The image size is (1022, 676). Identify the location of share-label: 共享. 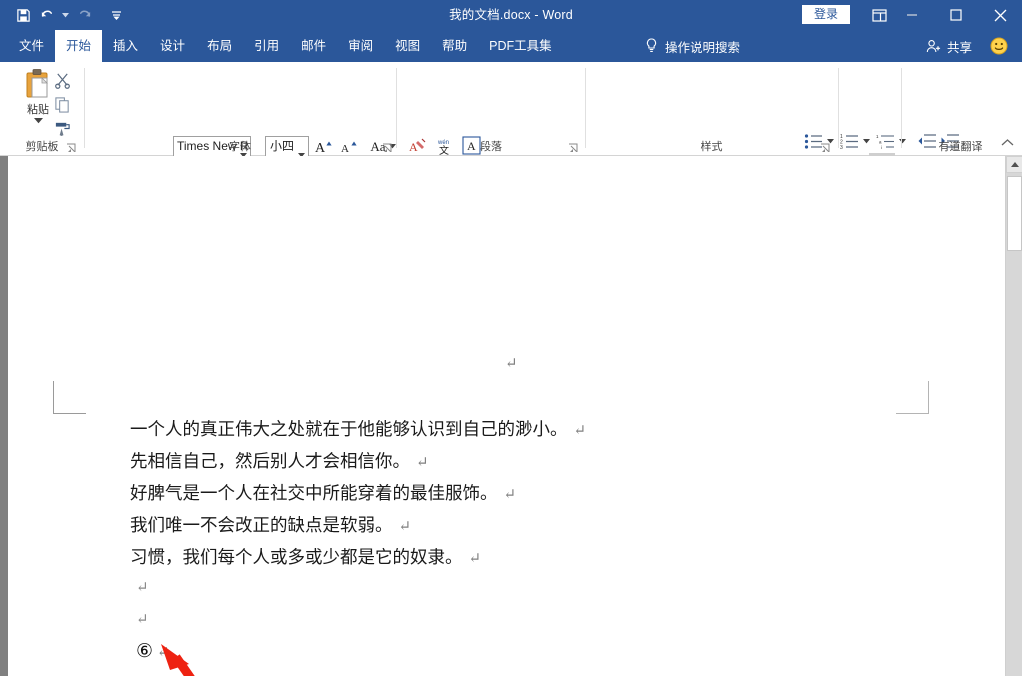
(959, 47).